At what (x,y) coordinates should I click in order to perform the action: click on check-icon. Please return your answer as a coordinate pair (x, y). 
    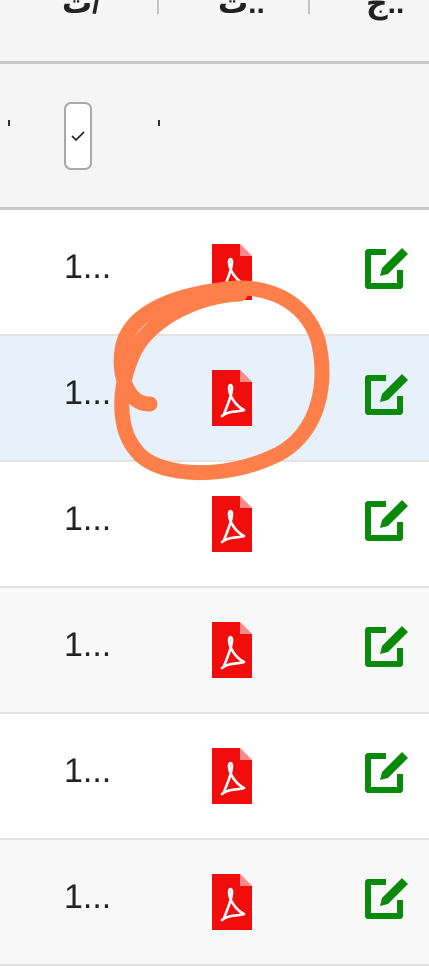
    Looking at the image, I should click on (78, 136).